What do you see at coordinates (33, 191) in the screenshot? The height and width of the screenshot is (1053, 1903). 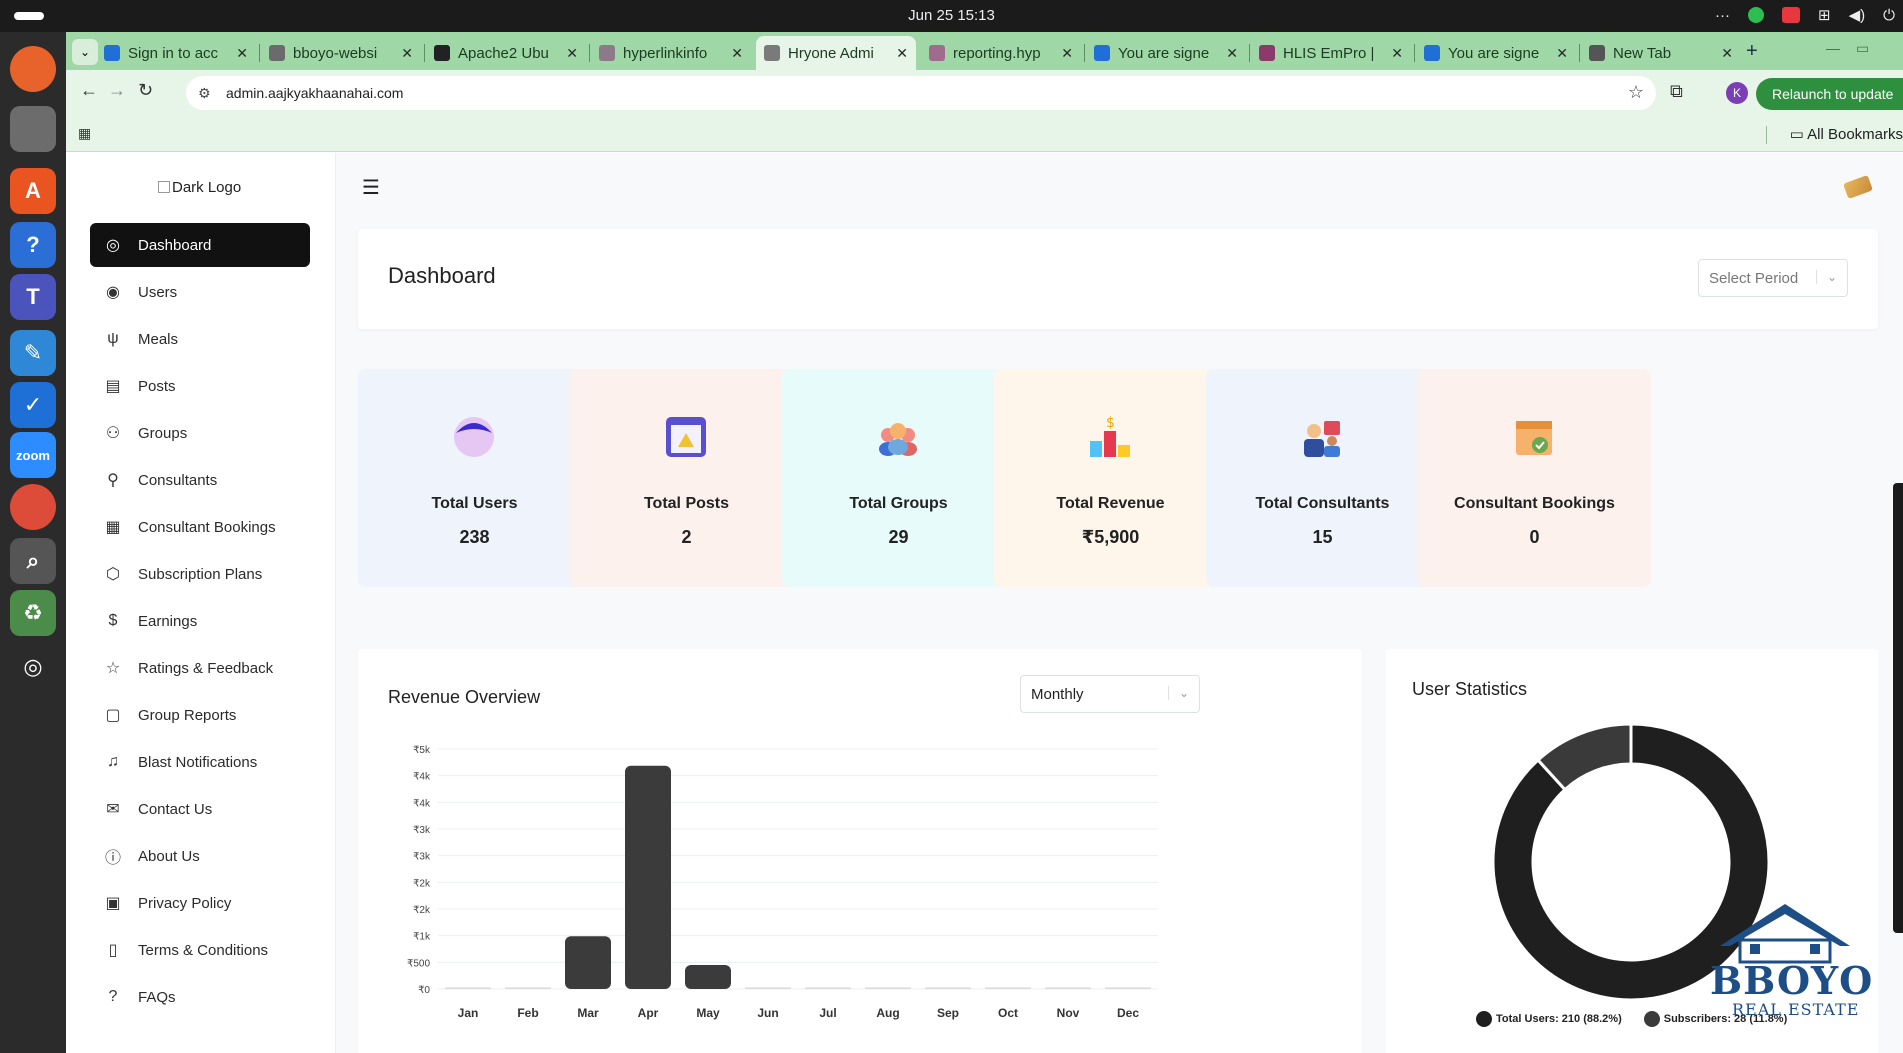 I see `dock-app-center-icon: A` at bounding box center [33, 191].